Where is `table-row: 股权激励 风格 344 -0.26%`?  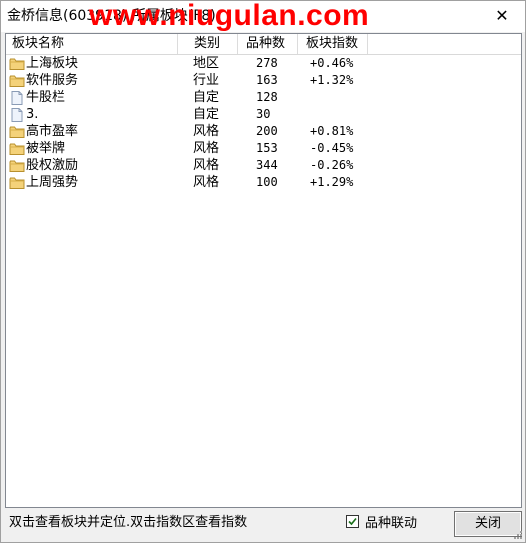
table-row: 股权激励 风格 344 -0.26% is located at coordinates (263, 165).